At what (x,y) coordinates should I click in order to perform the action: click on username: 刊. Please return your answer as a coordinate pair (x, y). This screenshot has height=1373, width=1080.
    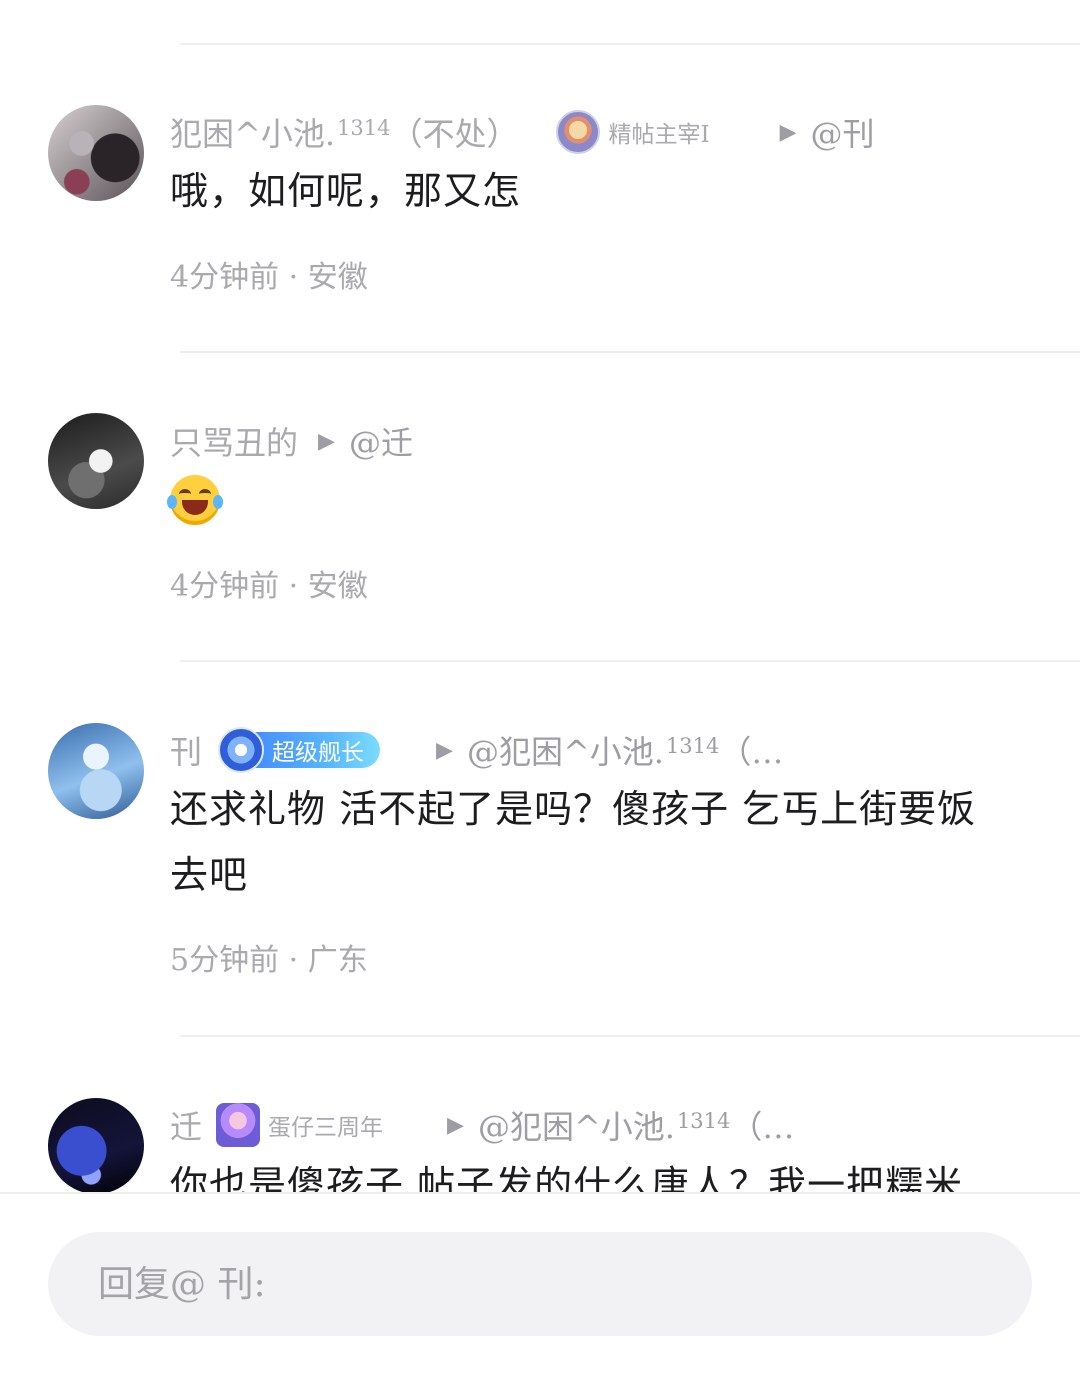
    Looking at the image, I should click on (186, 750).